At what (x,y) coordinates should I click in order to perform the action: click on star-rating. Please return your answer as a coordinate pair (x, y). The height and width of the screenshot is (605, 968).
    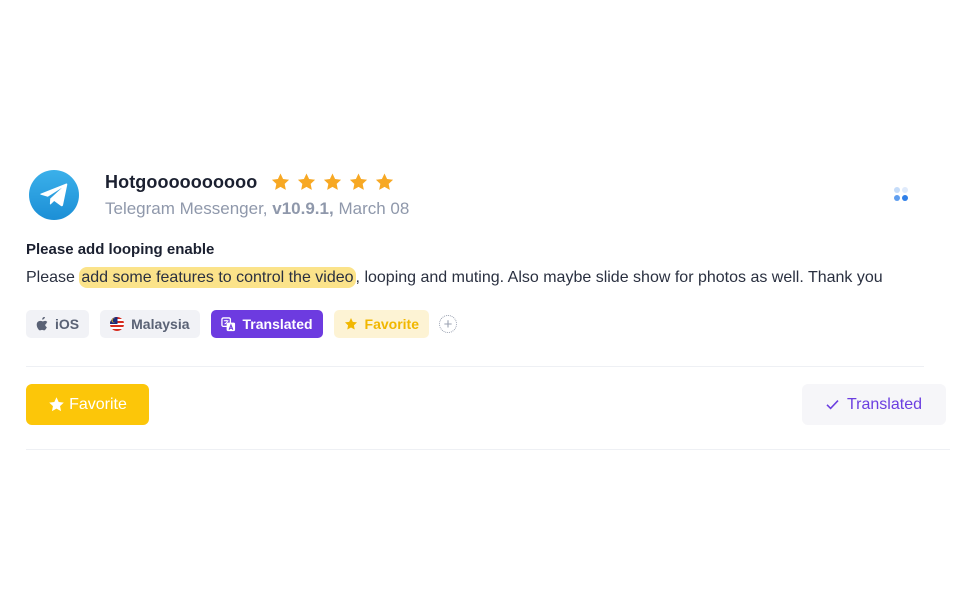
    Looking at the image, I should click on (332, 182).